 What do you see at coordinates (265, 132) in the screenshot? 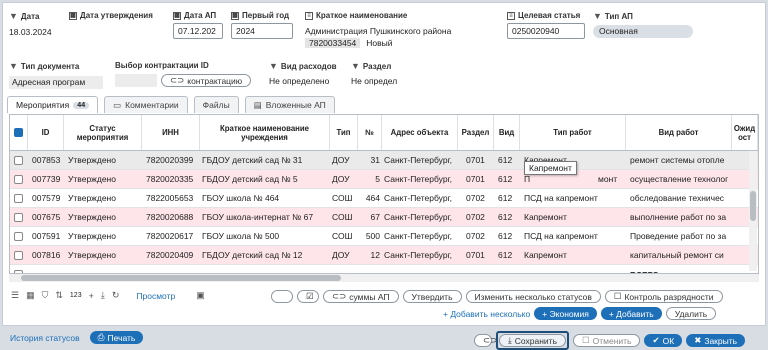
I see `col-short-name: Краткое наименование учреждения` at bounding box center [265, 132].